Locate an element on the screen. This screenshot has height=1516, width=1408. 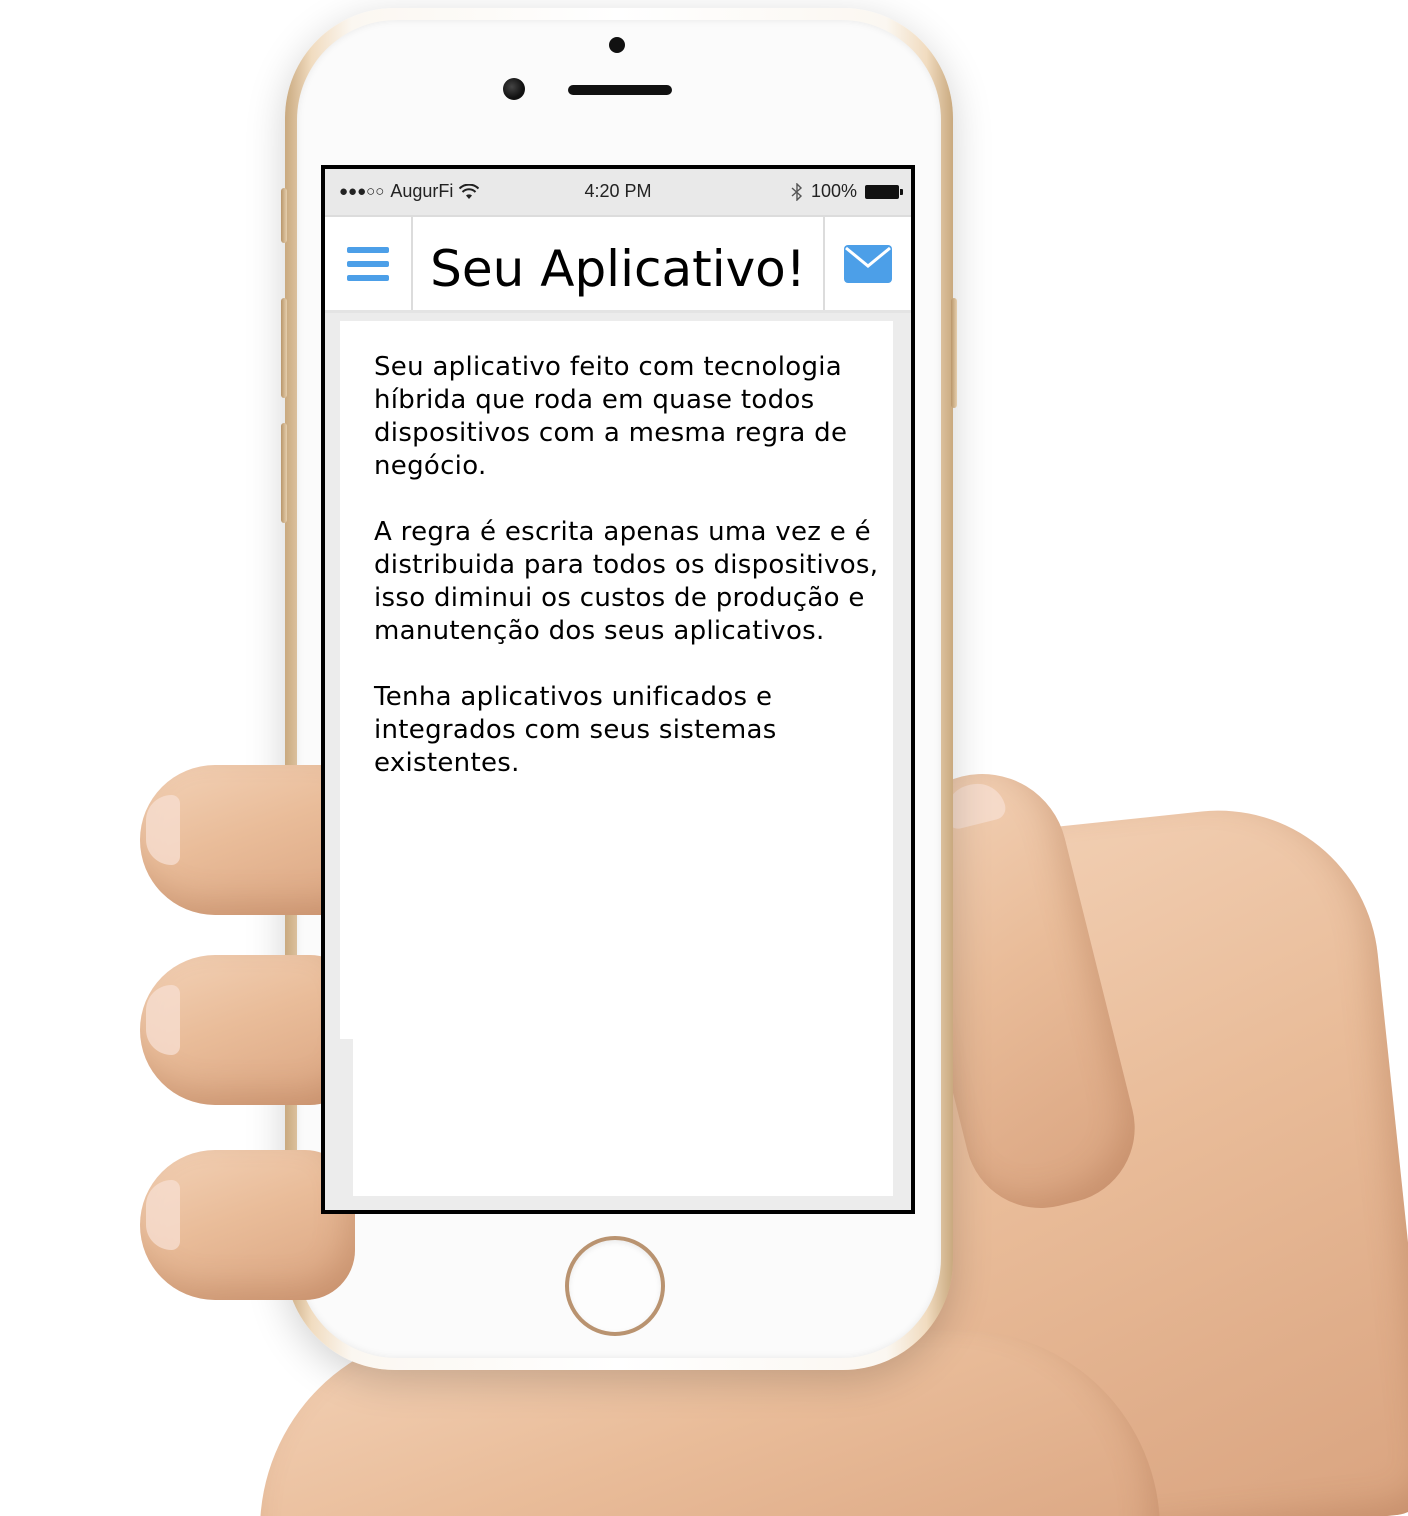
camera-lens-icon is located at coordinates (514, 89).